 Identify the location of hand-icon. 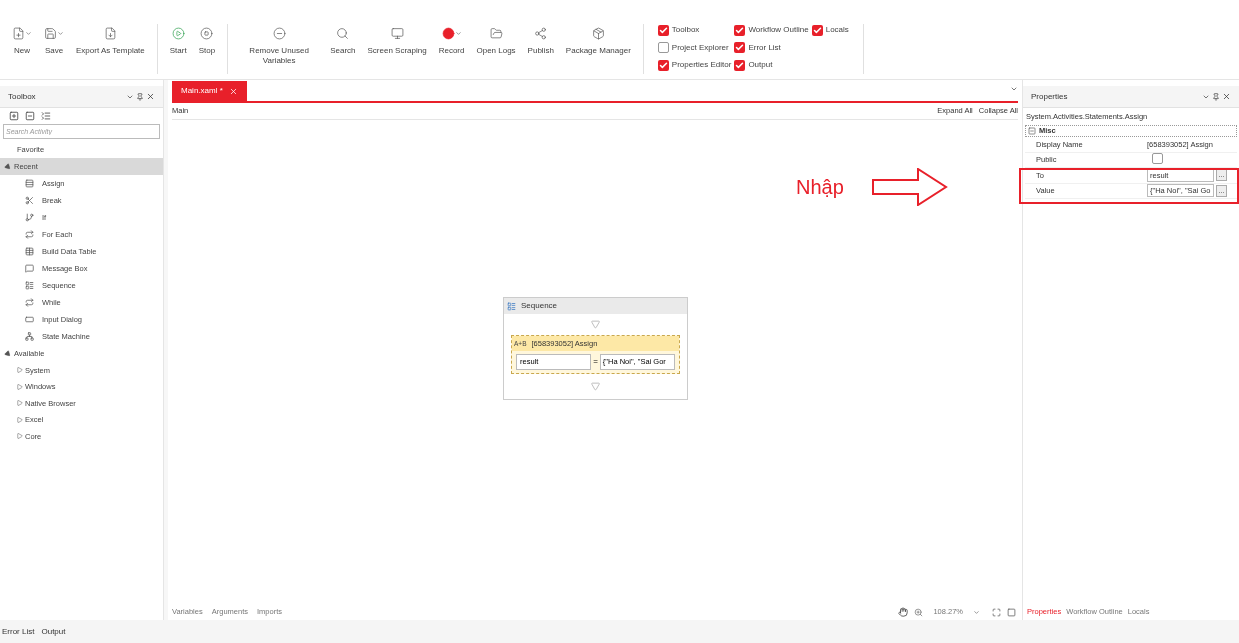
(903, 612).